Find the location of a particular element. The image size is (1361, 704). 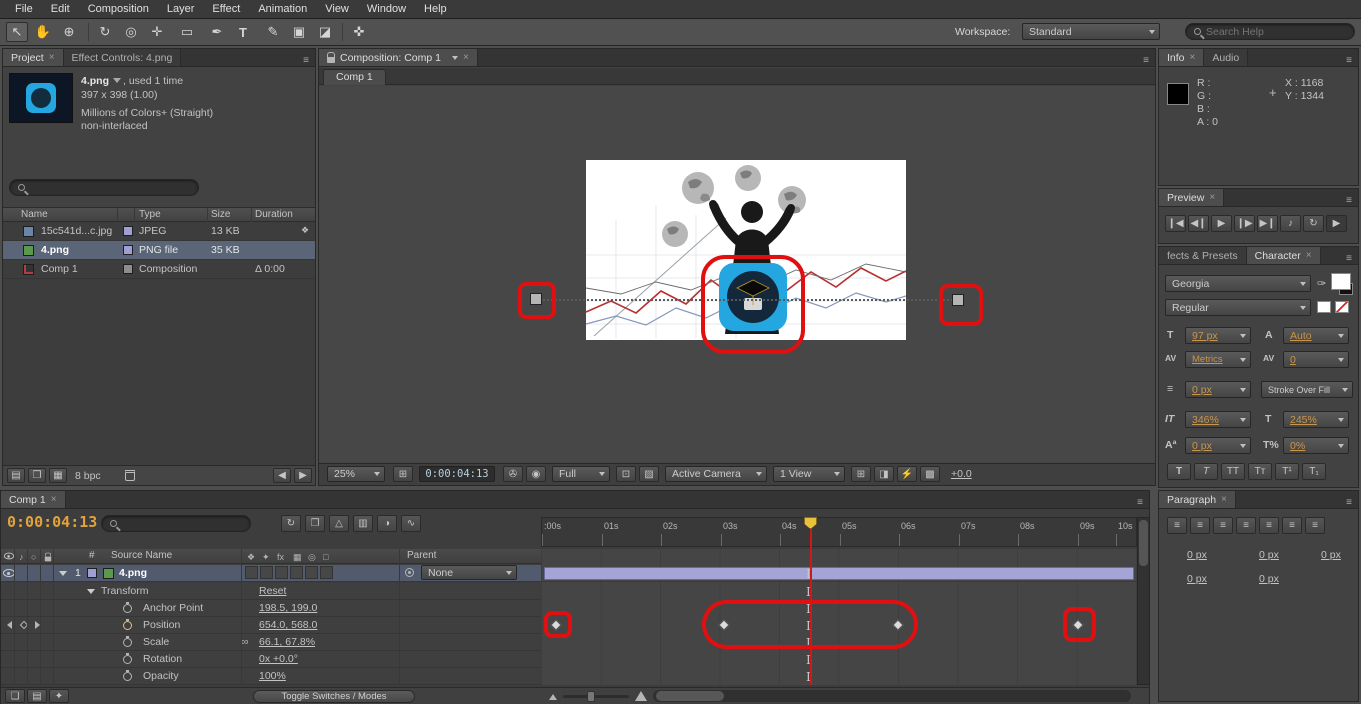

parent-pickwhip-icon is located at coordinates (409, 572).